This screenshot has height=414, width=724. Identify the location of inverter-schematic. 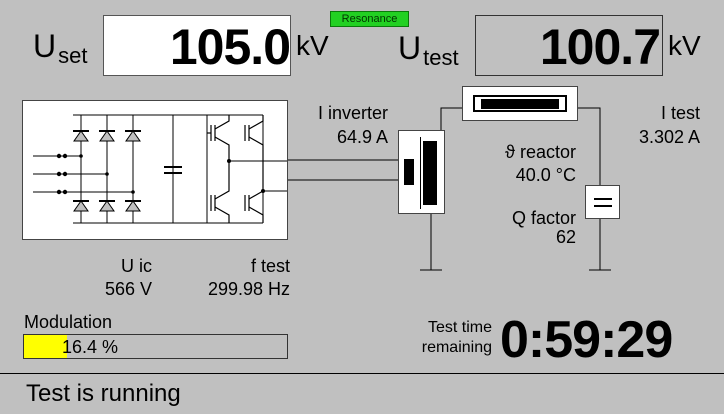
(155, 170).